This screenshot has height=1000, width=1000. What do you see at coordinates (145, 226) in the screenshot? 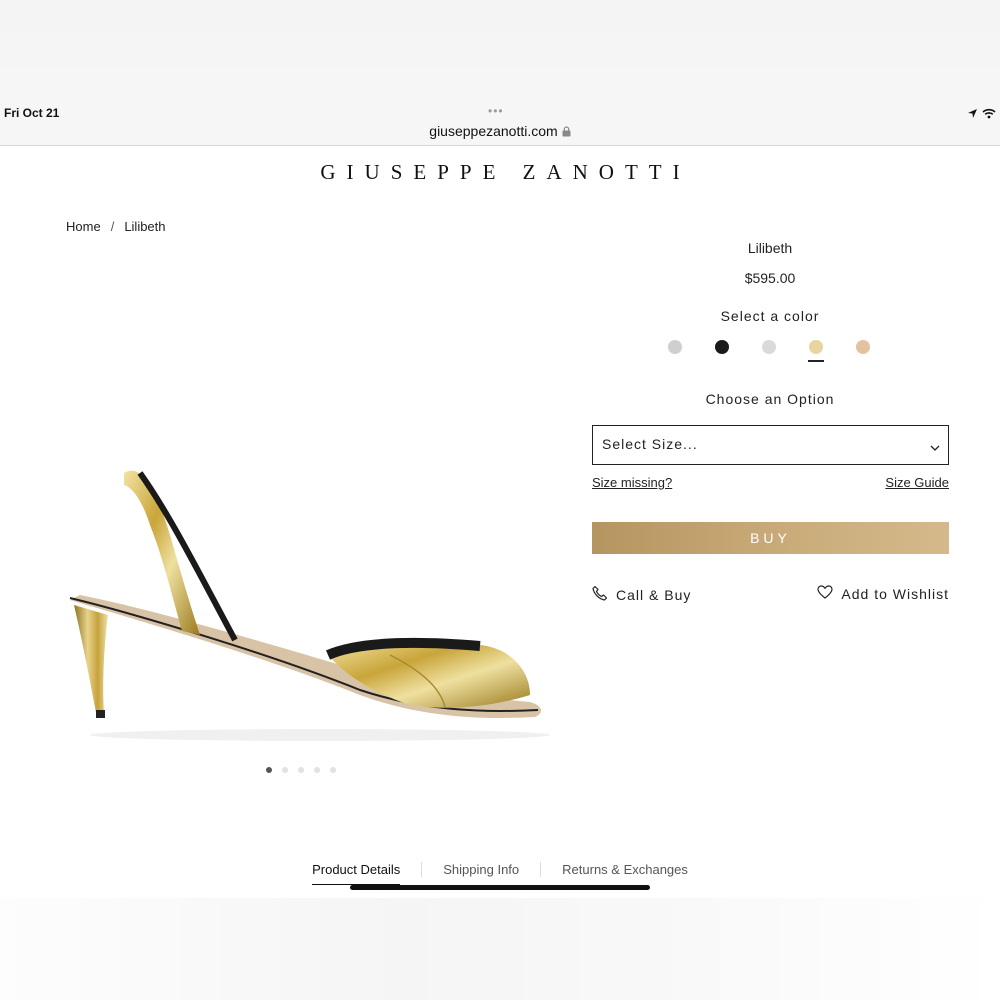
I see `breadcrumb-current: Lilibeth` at bounding box center [145, 226].